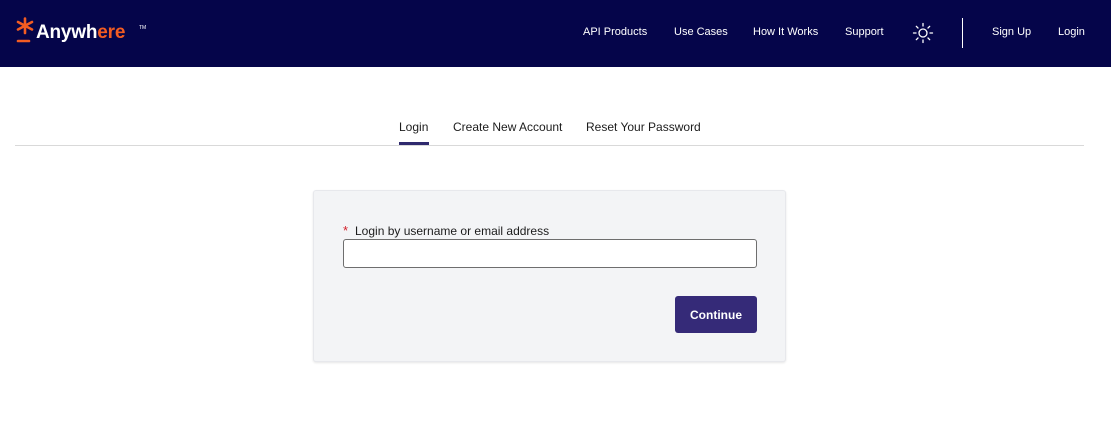 The image size is (1111, 426). Describe the element at coordinates (25, 30) in the screenshot. I see `asterisk-logo-icon` at that location.